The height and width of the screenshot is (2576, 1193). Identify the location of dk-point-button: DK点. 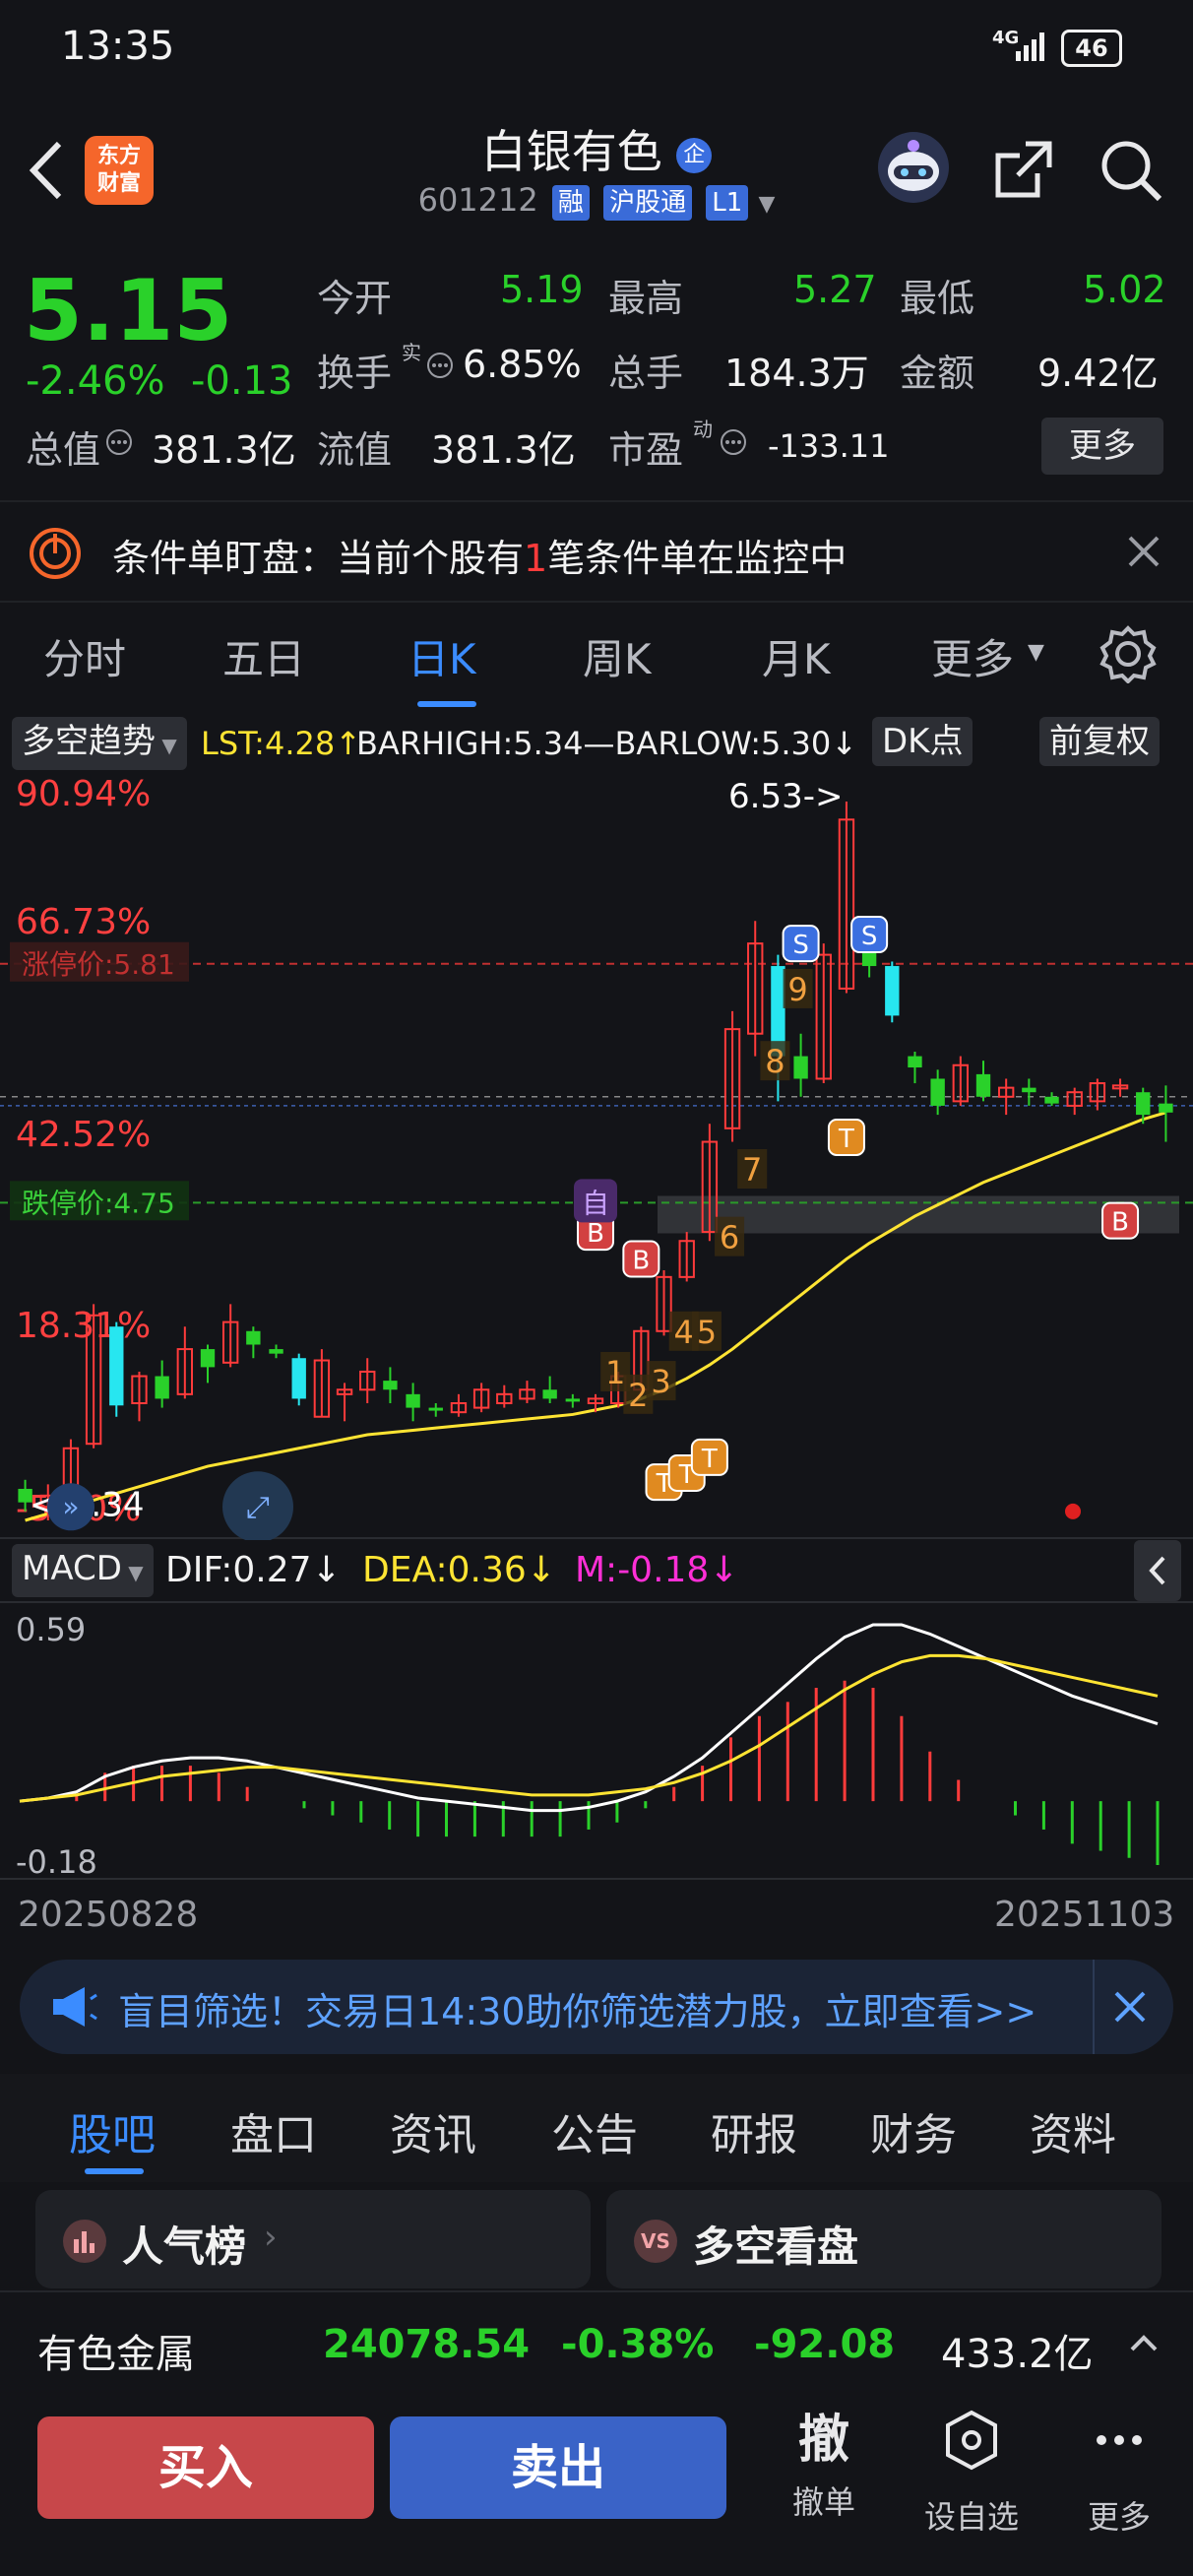
(922, 741).